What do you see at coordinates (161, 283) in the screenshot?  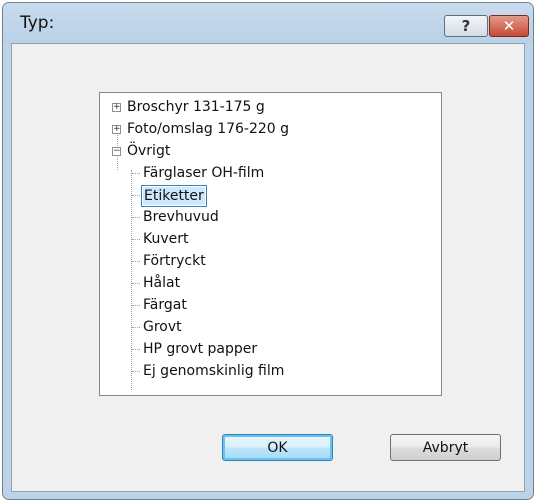 I see `tree-item-halat: Hålat` at bounding box center [161, 283].